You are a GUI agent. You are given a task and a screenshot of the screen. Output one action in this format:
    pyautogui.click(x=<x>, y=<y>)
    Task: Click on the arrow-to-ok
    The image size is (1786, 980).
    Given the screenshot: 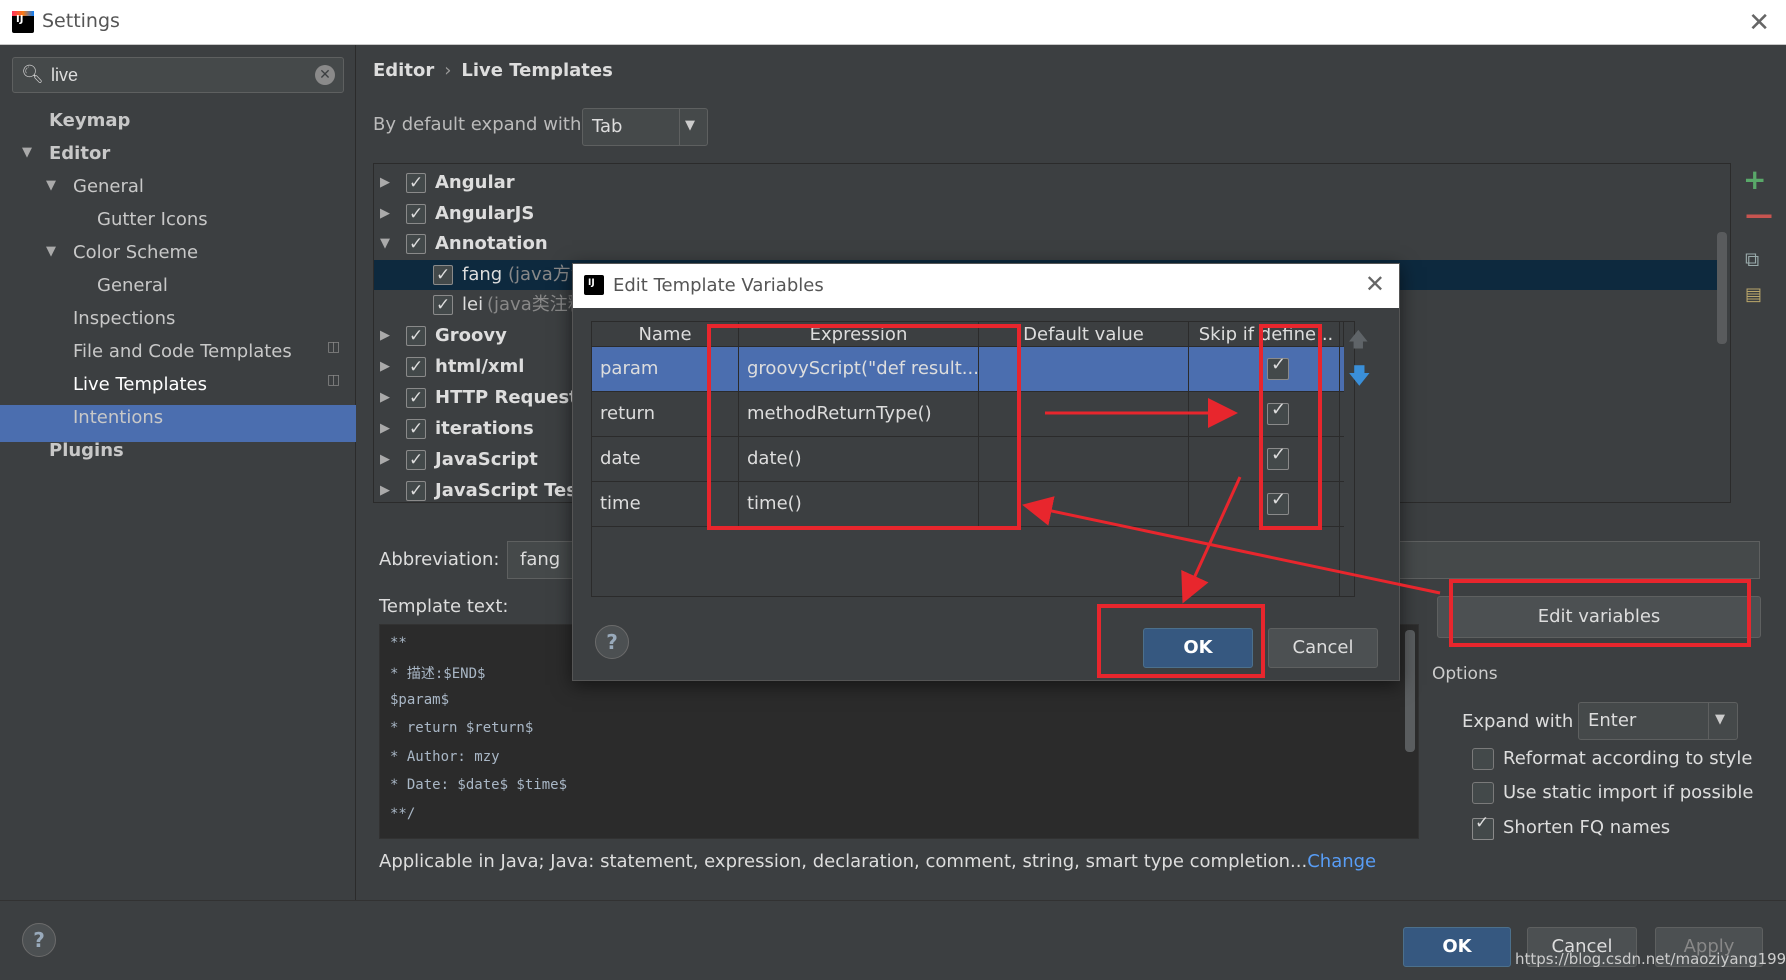 What is the action you would take?
    pyautogui.click(x=1211, y=540)
    